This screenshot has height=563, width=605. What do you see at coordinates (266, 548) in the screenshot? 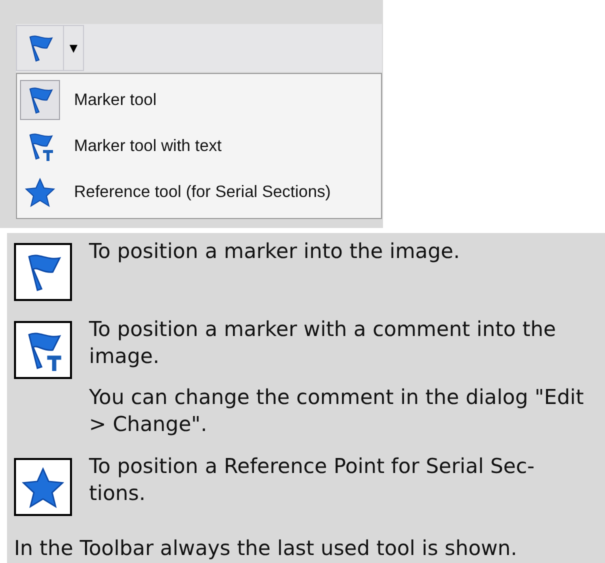
I see `footer-text: In the Toolbar always the last used tool is shown.` at bounding box center [266, 548].